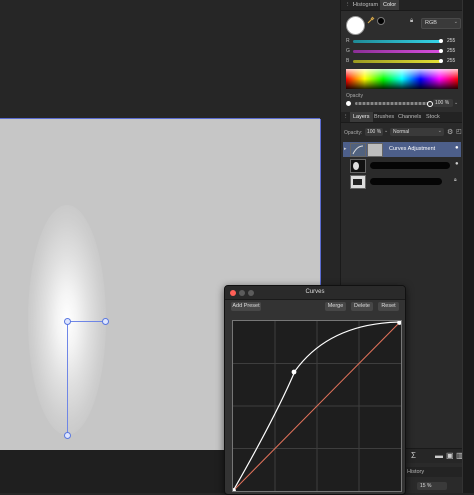 The height and width of the screenshot is (495, 474). What do you see at coordinates (388, 306) in the screenshot?
I see `reset-button: Reset` at bounding box center [388, 306].